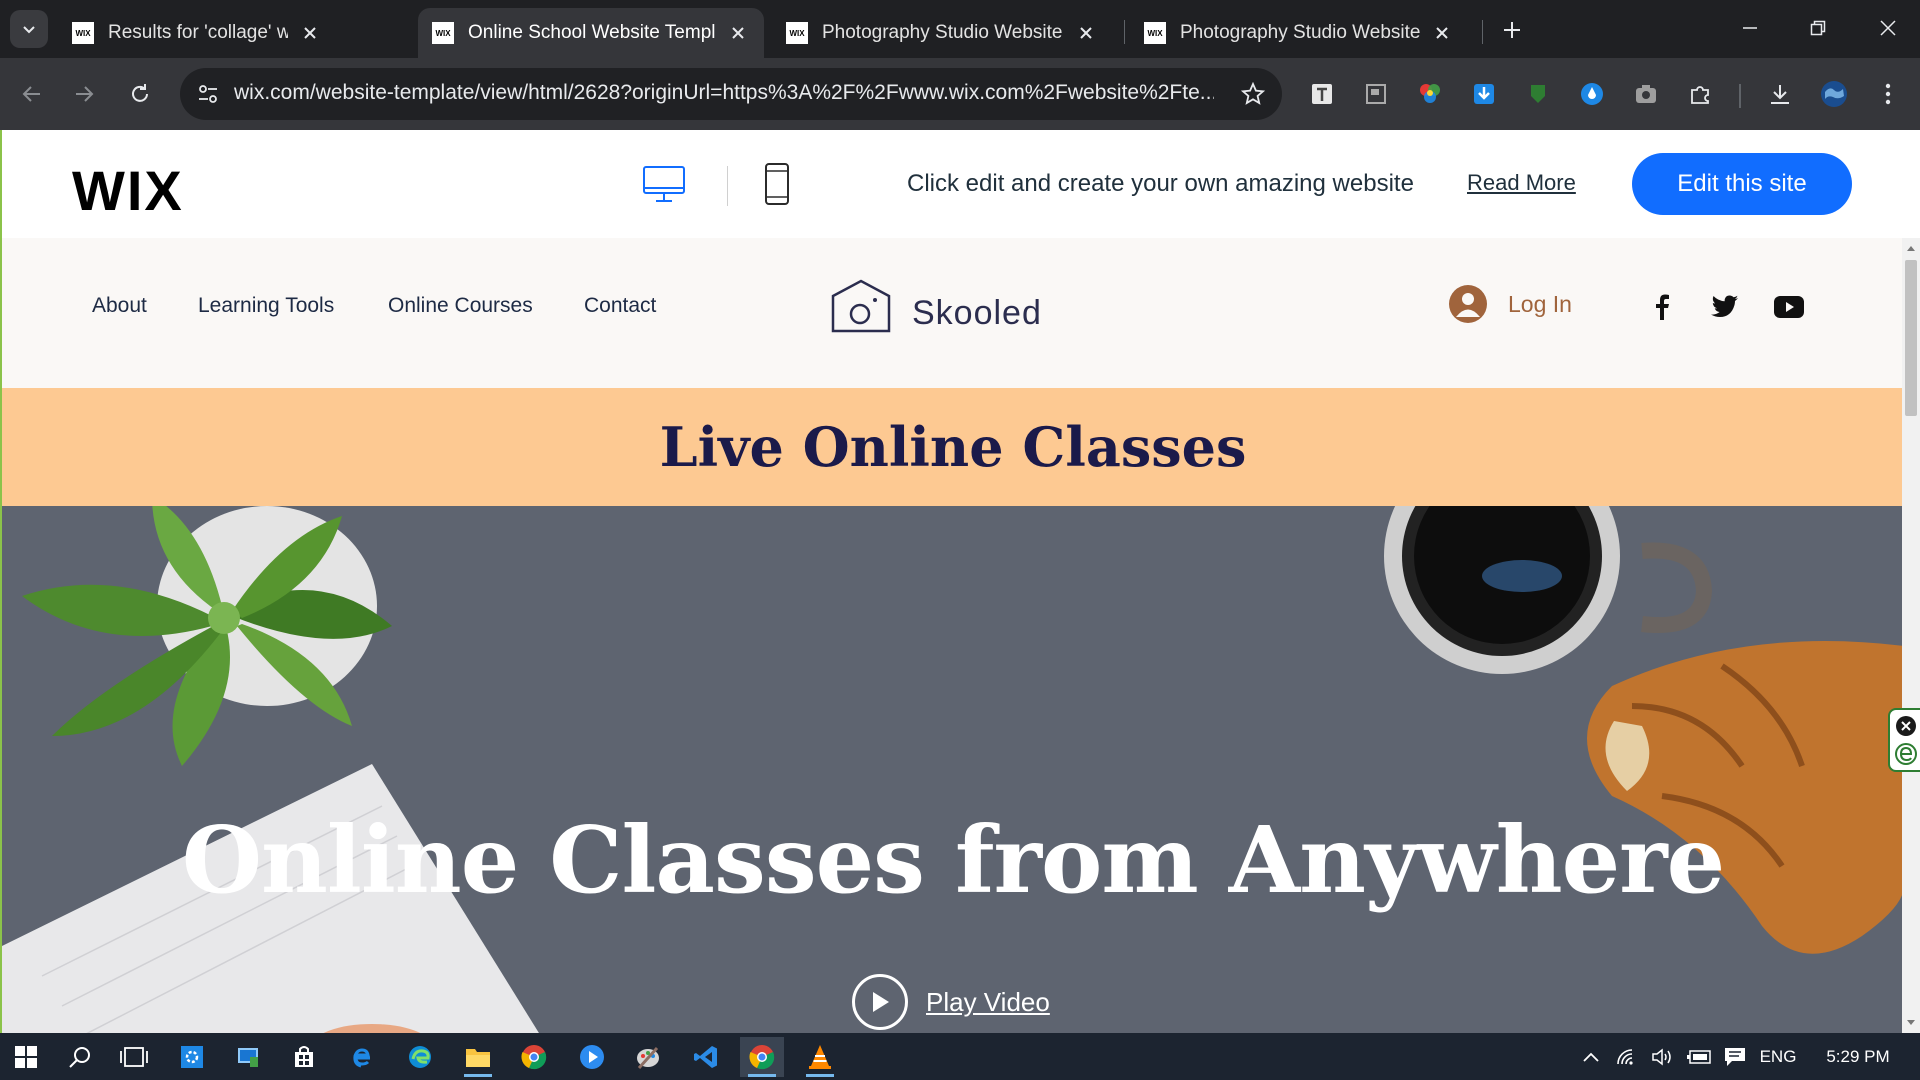 This screenshot has width=1920, height=1080. Describe the element at coordinates (1155, 33) in the screenshot. I see `wix-favicon-icon: WIX` at that location.